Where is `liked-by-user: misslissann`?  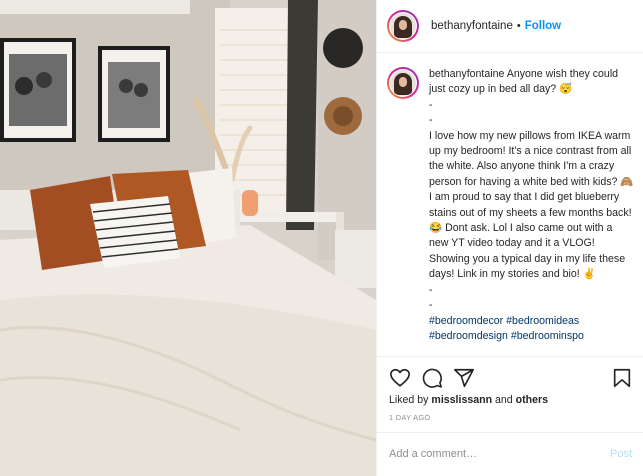 liked-by-user: misslissann is located at coordinates (461, 400).